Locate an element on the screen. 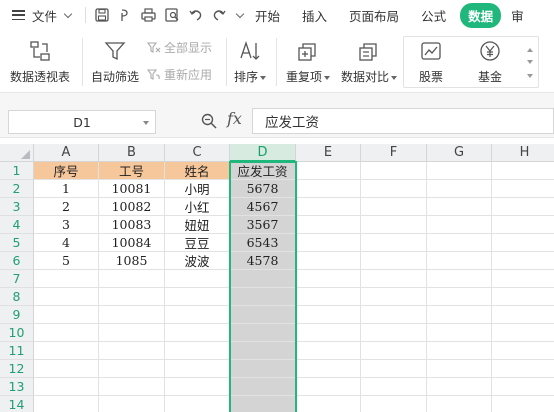  cell-g3 is located at coordinates (459, 207).